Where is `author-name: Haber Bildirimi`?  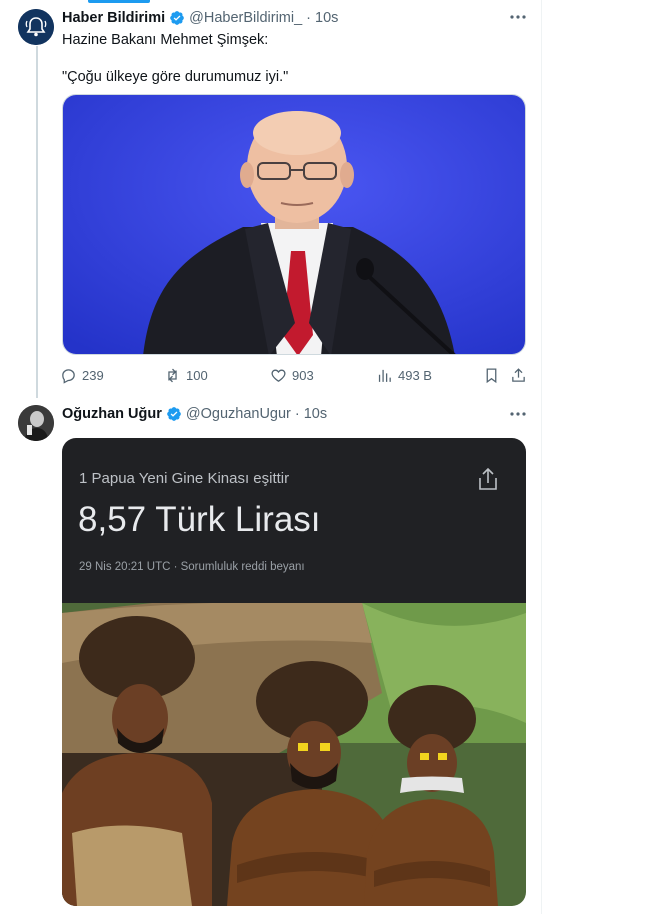
author-name: Haber Bildirimi is located at coordinates (113, 18).